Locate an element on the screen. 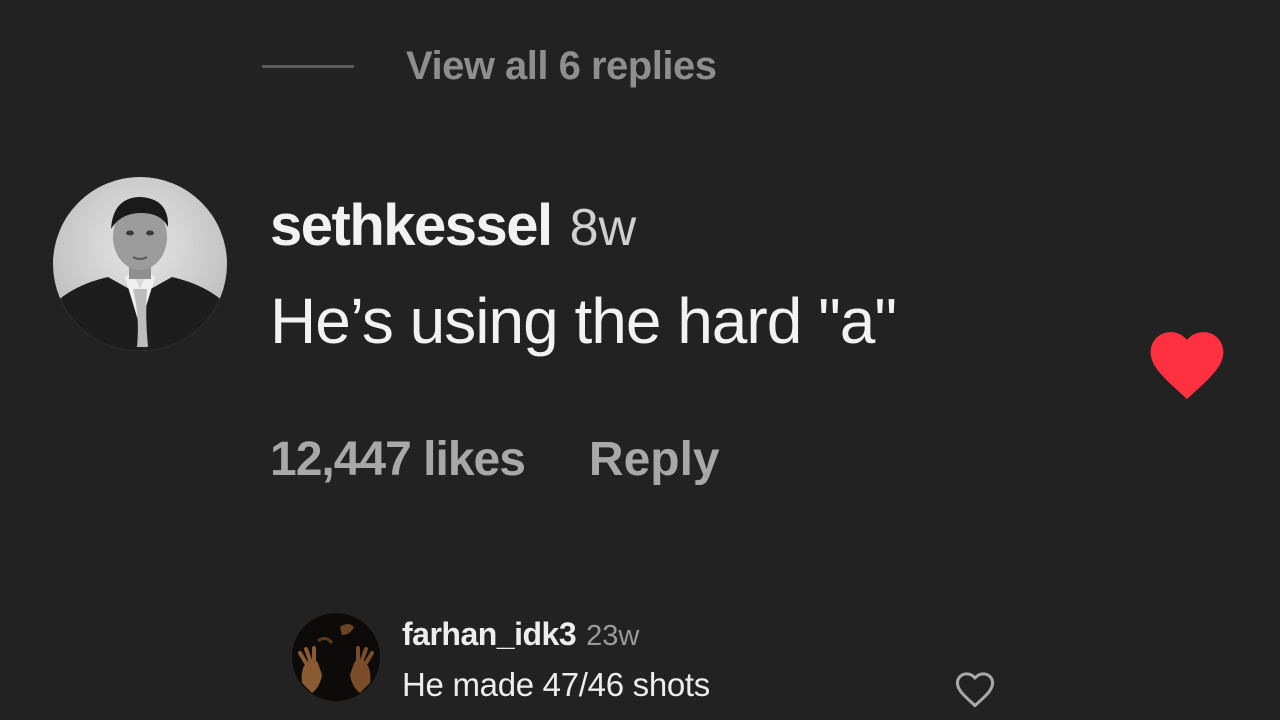 Image resolution: width=1280 pixels, height=720 pixels. heart-outline-icon is located at coordinates (975, 690).